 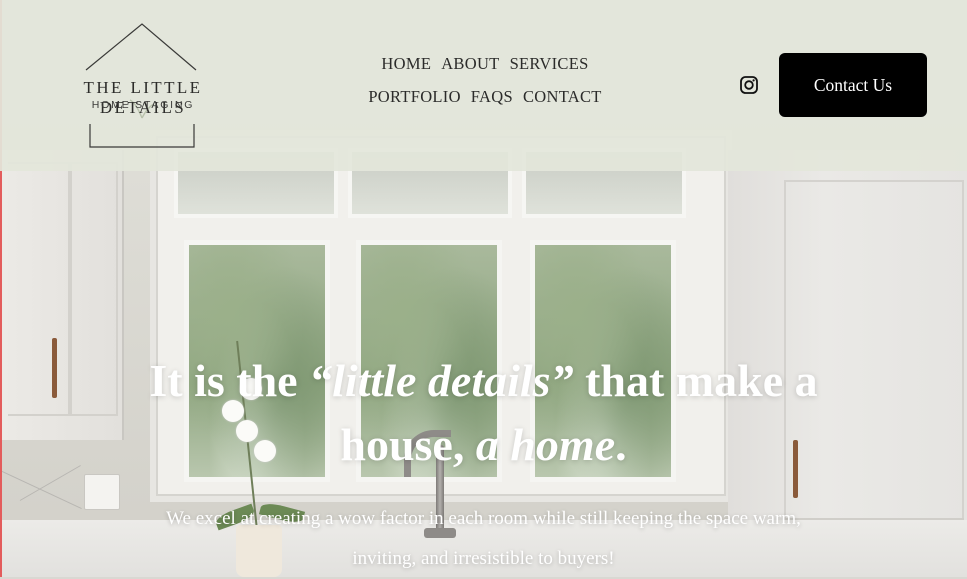 What do you see at coordinates (492, 97) in the screenshot?
I see `nav-faqs: FAQS` at bounding box center [492, 97].